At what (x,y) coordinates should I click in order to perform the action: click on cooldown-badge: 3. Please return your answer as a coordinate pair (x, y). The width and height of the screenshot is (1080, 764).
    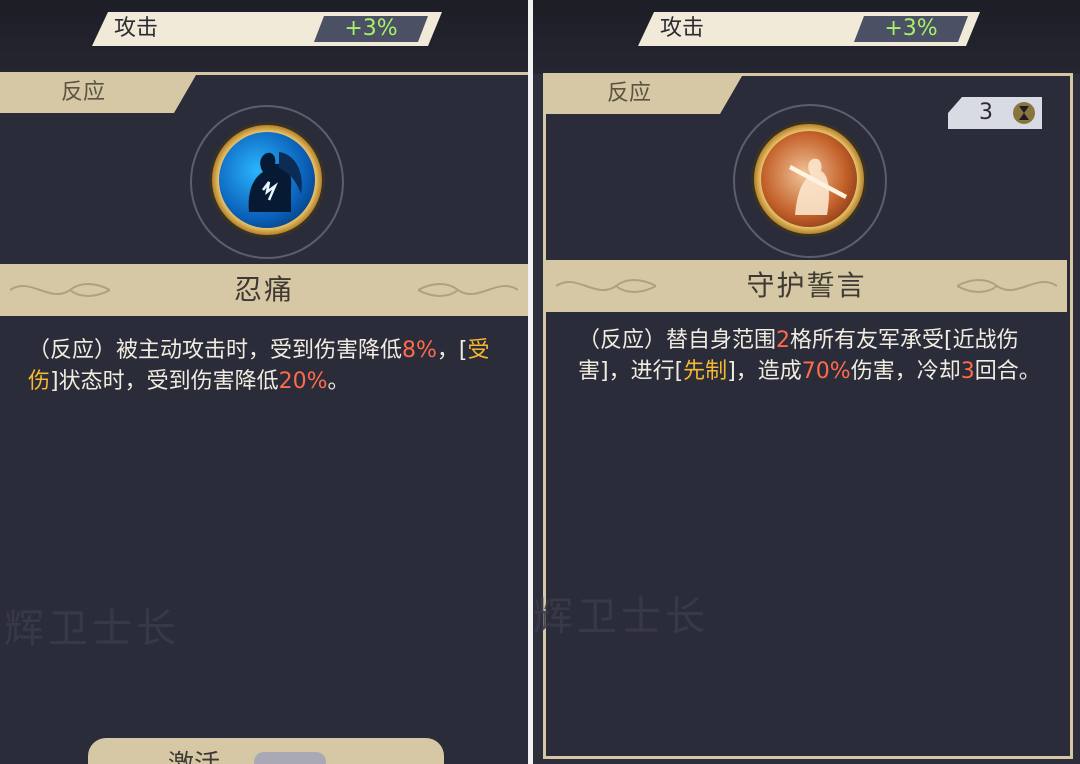
    Looking at the image, I should click on (995, 113).